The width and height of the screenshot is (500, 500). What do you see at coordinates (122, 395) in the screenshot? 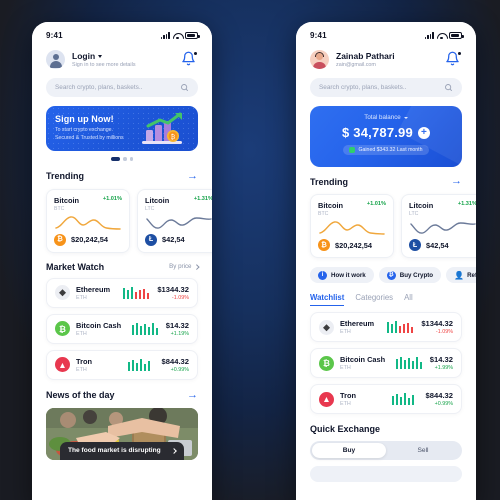
I see `news-section-header: News of the day →` at bounding box center [122, 395].